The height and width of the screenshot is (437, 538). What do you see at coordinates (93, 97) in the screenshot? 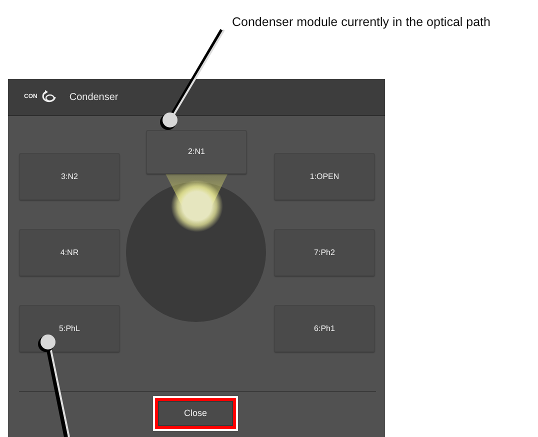
I see `dialog-title: Condenser` at bounding box center [93, 97].